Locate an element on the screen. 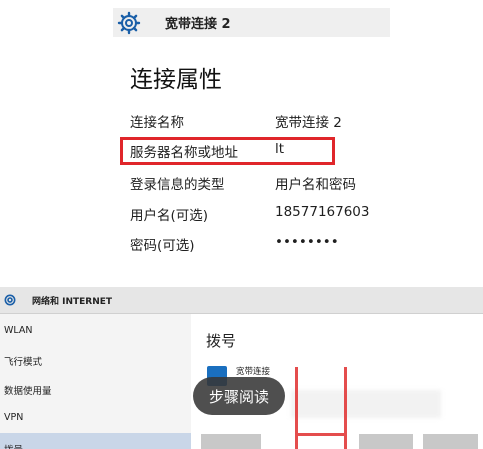  sidebar-item-wlan: WLAN is located at coordinates (95, 331).